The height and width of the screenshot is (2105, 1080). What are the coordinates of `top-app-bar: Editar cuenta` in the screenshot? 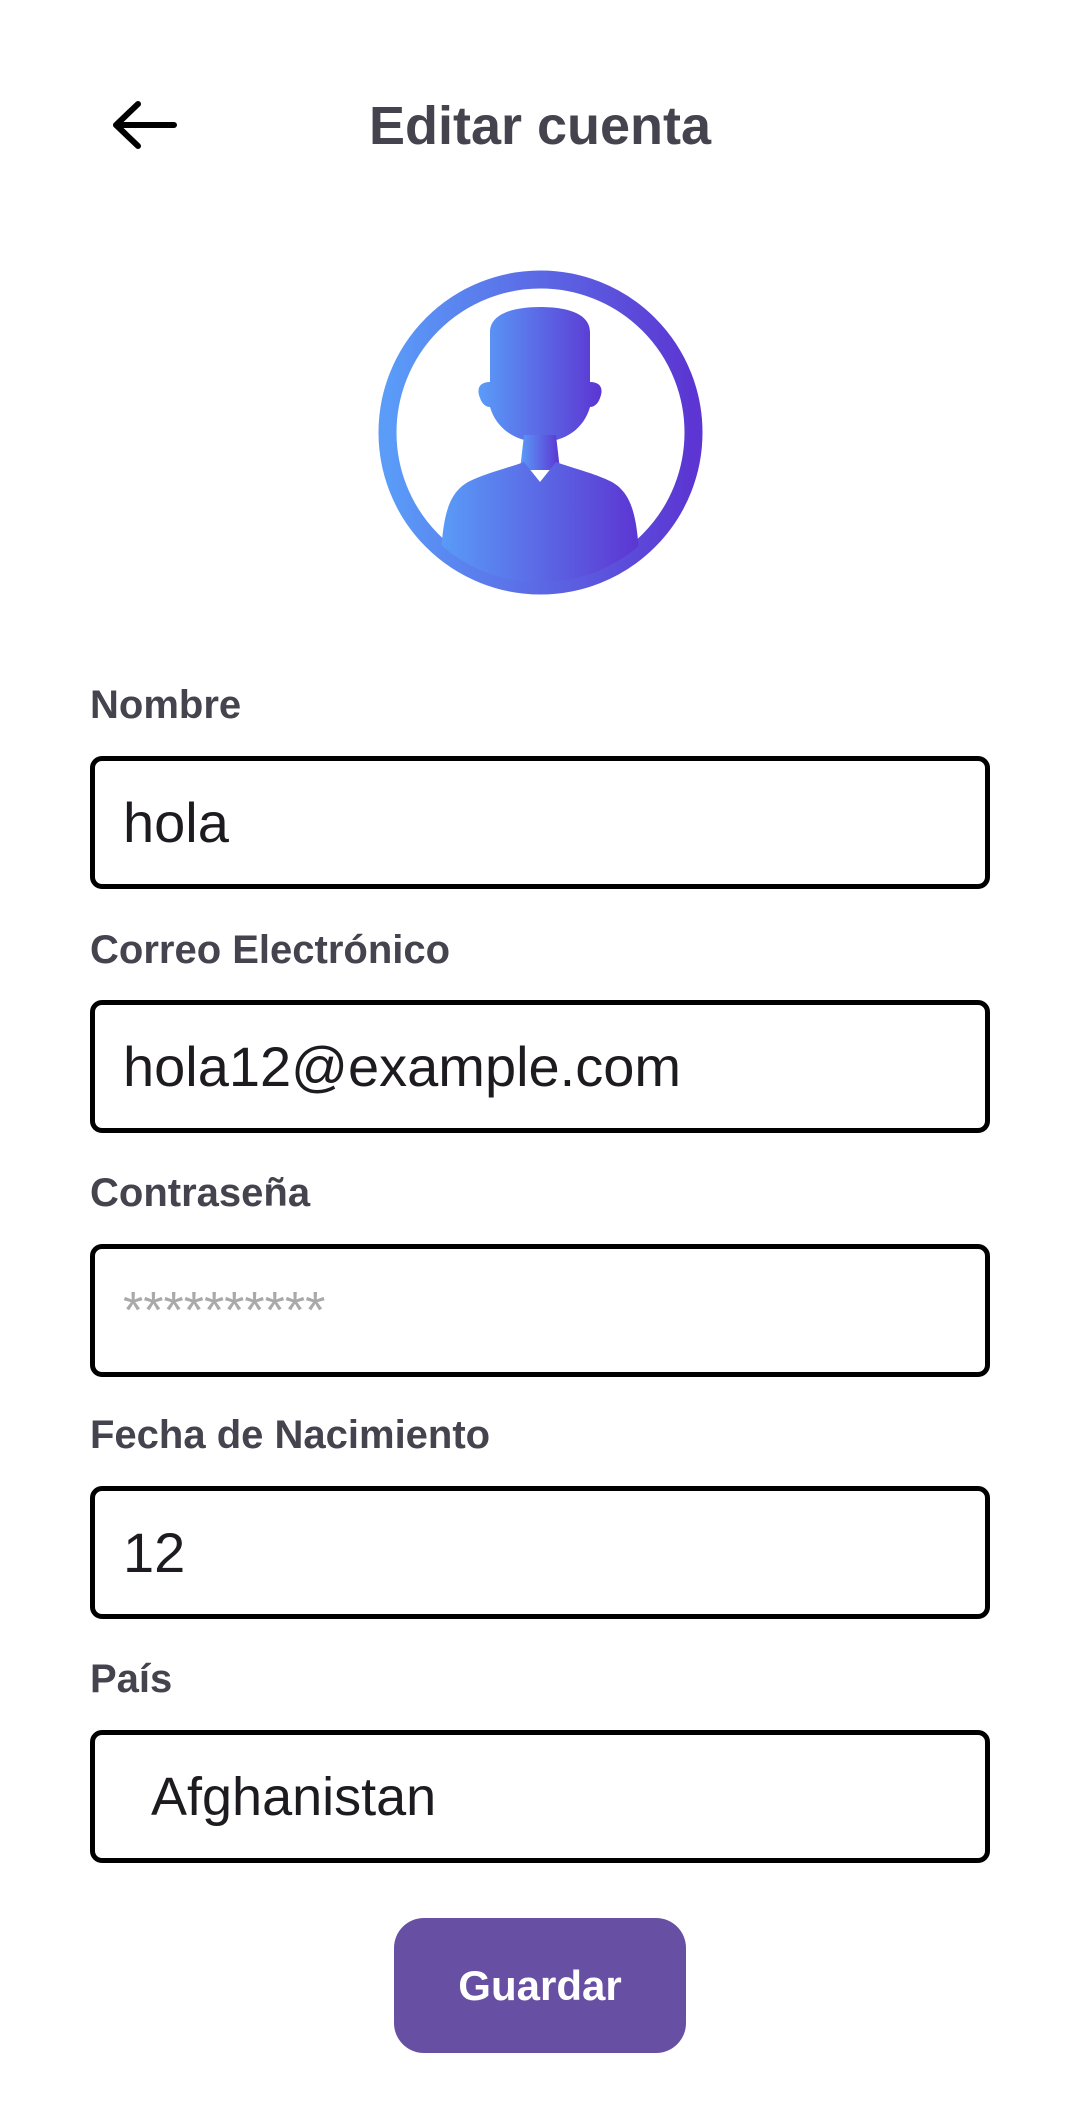 It's located at (540, 125).